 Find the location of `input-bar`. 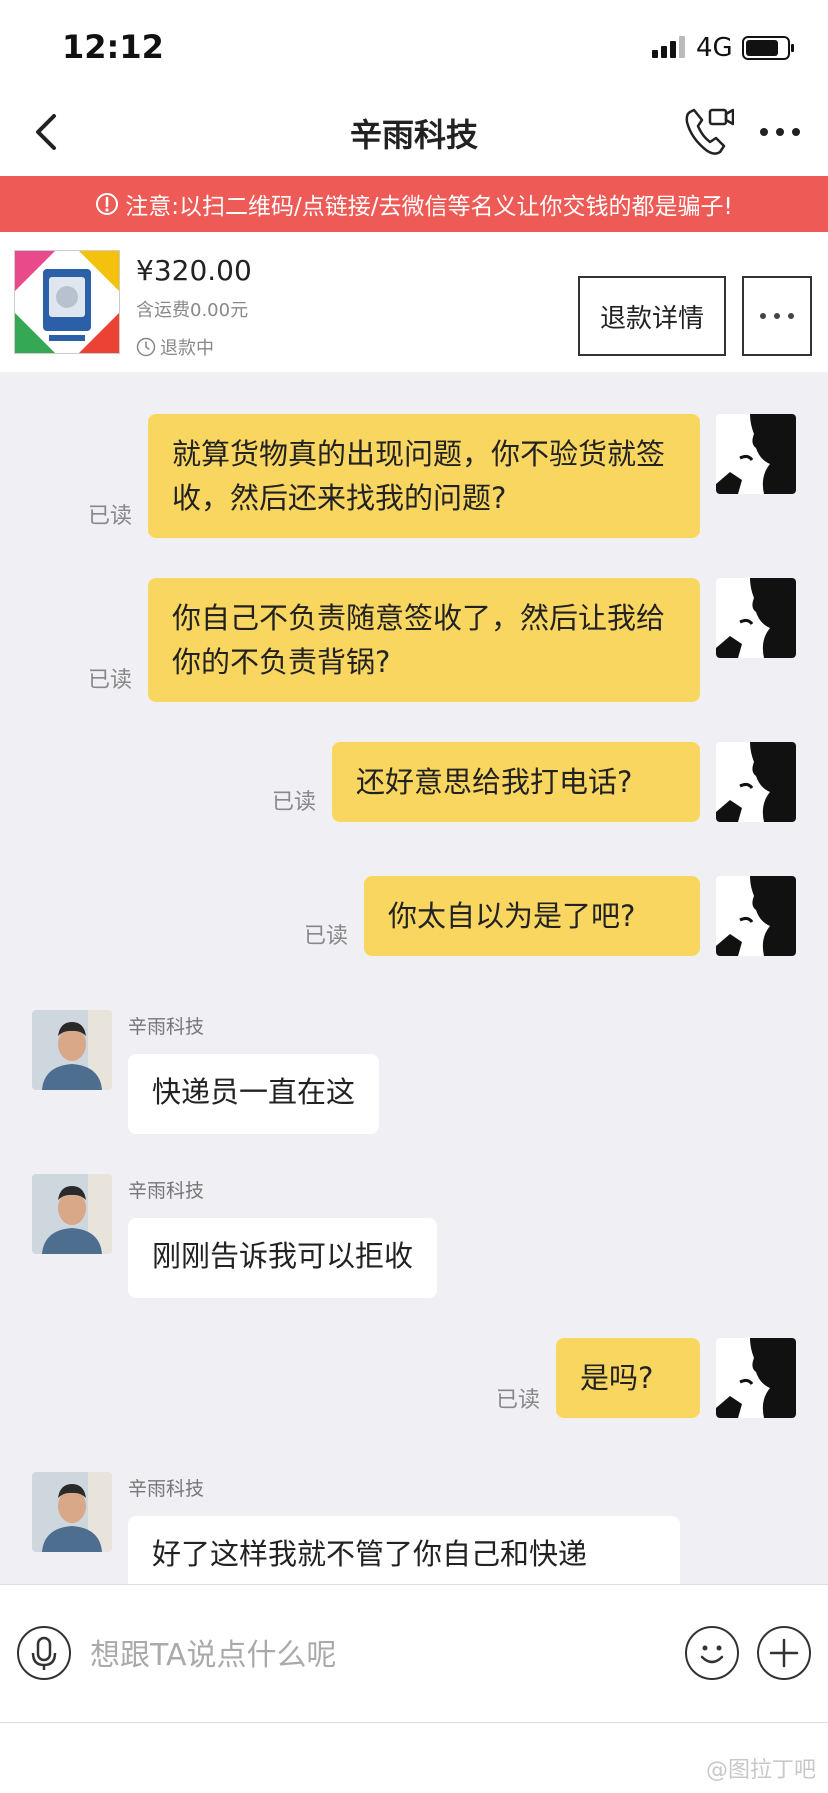

input-bar is located at coordinates (414, 1653).